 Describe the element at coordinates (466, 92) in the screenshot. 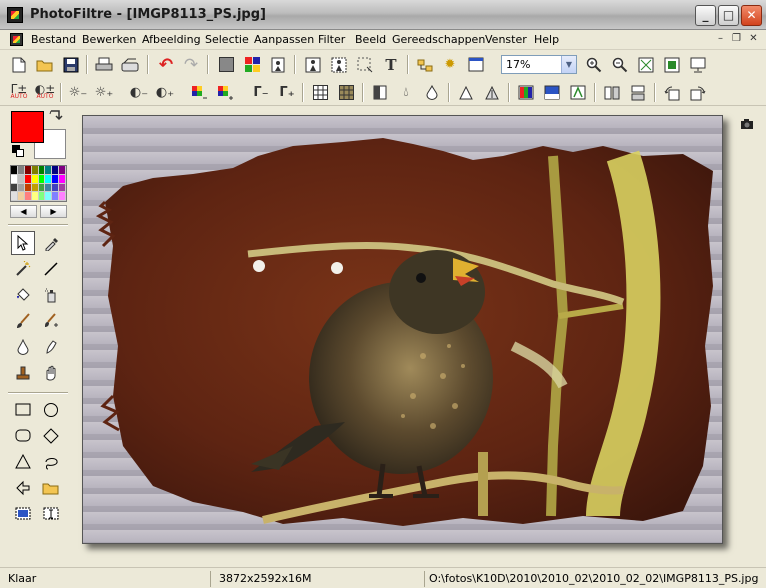

I see `triangle-icon` at that location.